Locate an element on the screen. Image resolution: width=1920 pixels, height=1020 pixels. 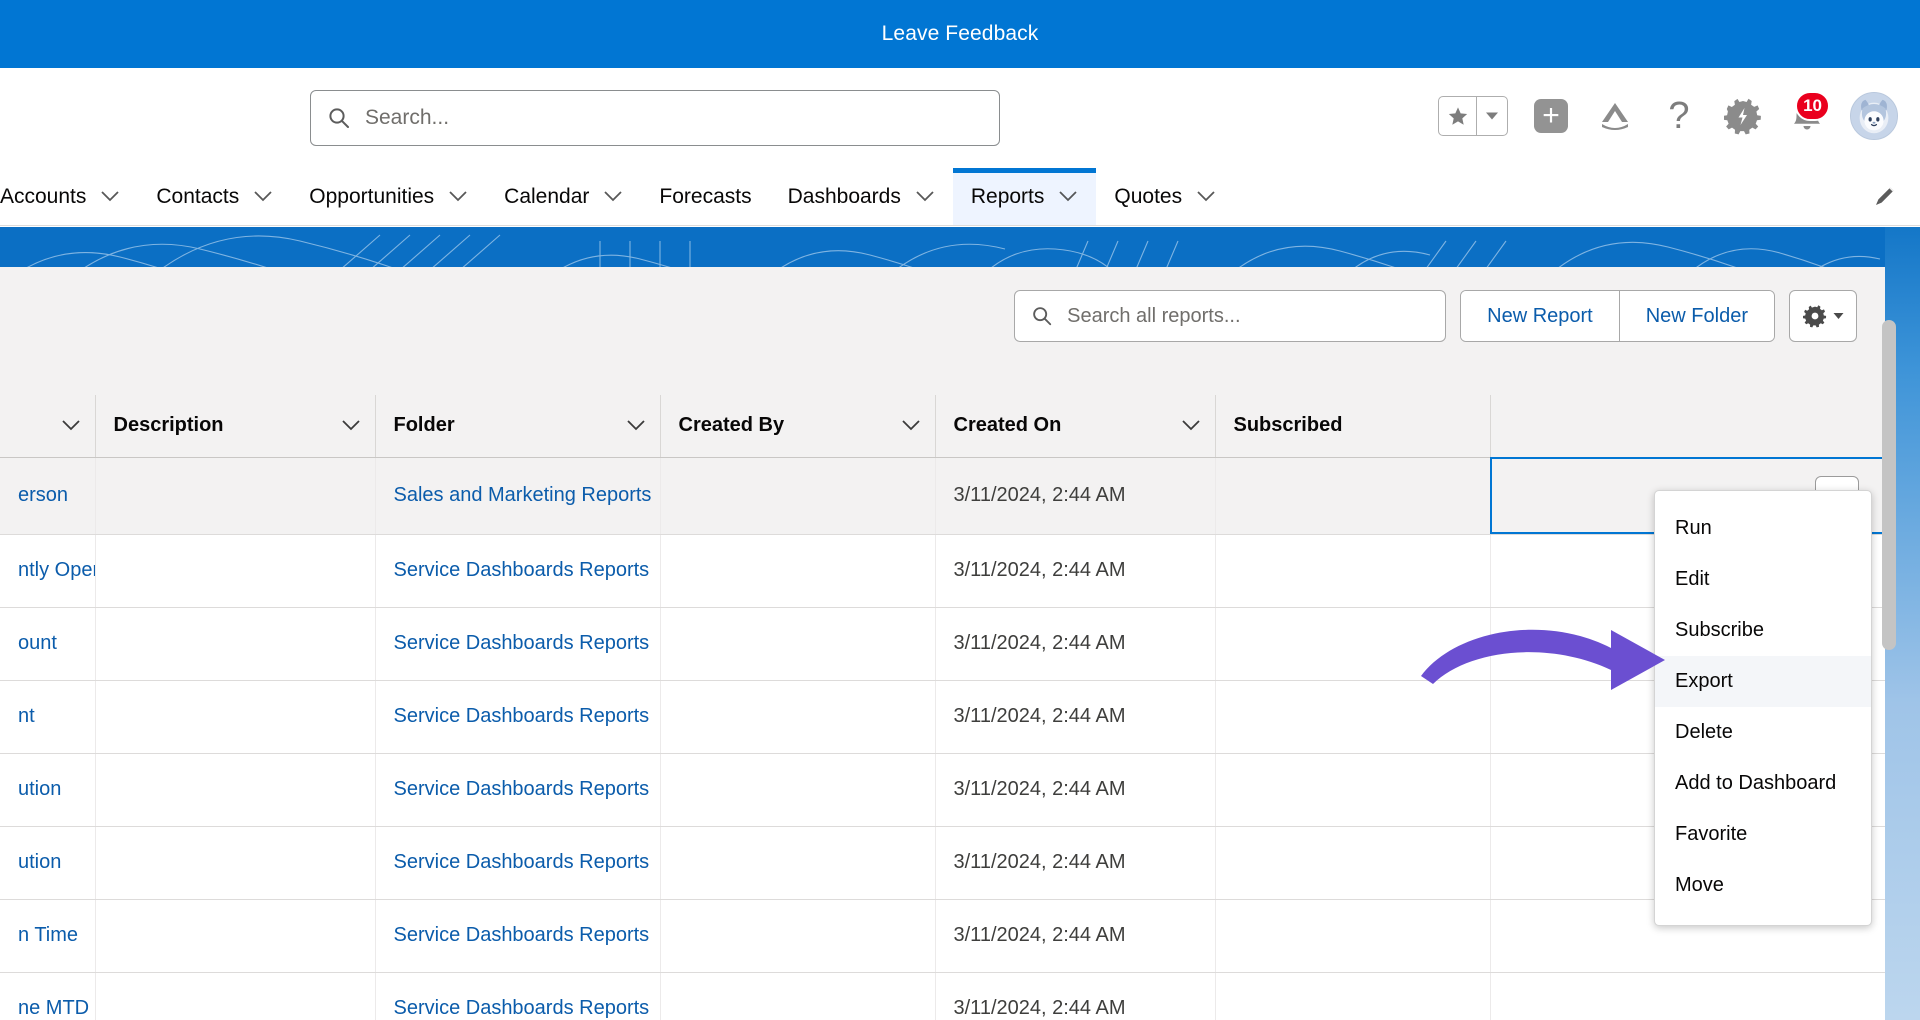
nav-tab-opportunities: Opportunities is located at coordinates (388, 196).